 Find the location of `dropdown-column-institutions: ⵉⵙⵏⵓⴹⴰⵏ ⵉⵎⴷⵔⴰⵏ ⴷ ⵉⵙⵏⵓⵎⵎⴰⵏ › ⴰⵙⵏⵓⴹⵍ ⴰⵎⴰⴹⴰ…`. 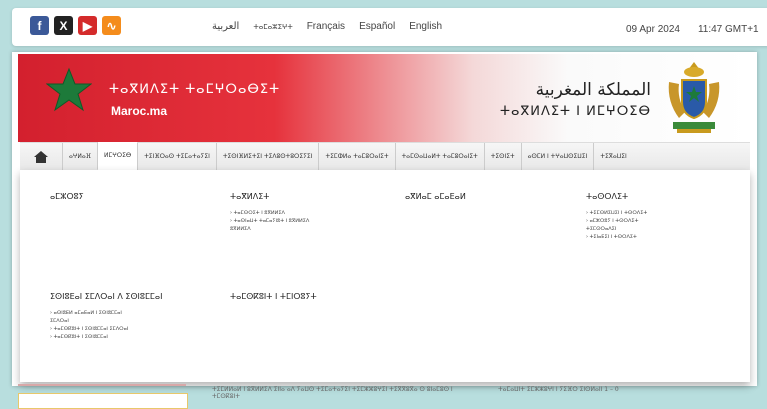

dropdown-column-institutions: ⵉⵙⵏⵓⴹⴰⵏ ⵉⵎⴷⵔⴰⵏ ⴷ ⵉⵙⵏⵓⵎⵎⴰⵏ › ⴰⵙⵏⵓⴹⵍ ⴰⵎⴰⴹⴰ… is located at coordinates (125, 316).